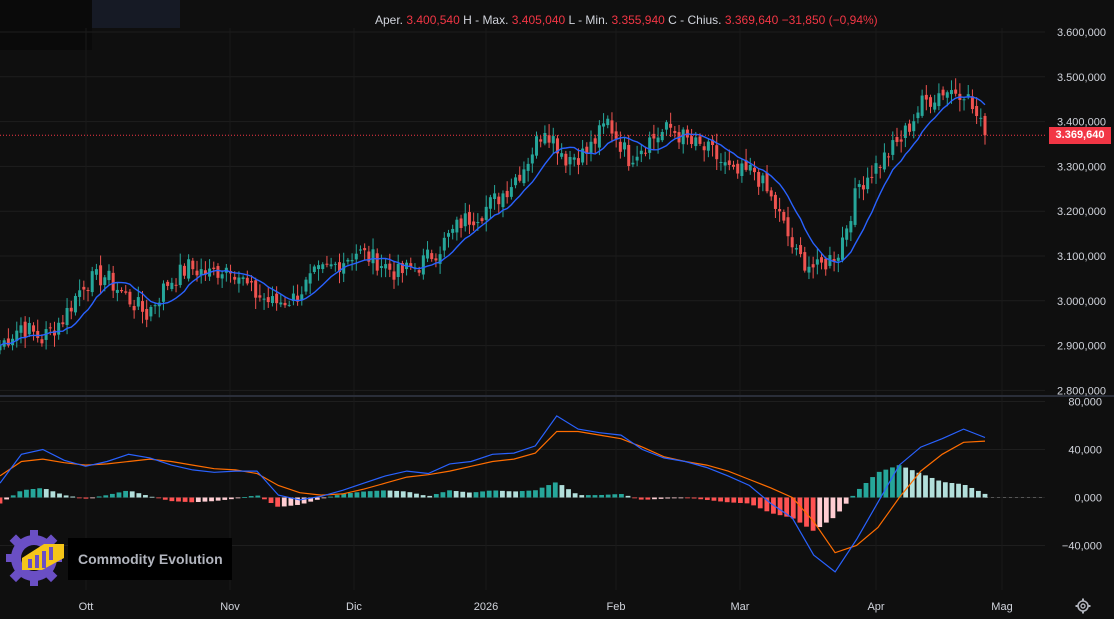  I want to click on gear-icon, so click(1083, 606).